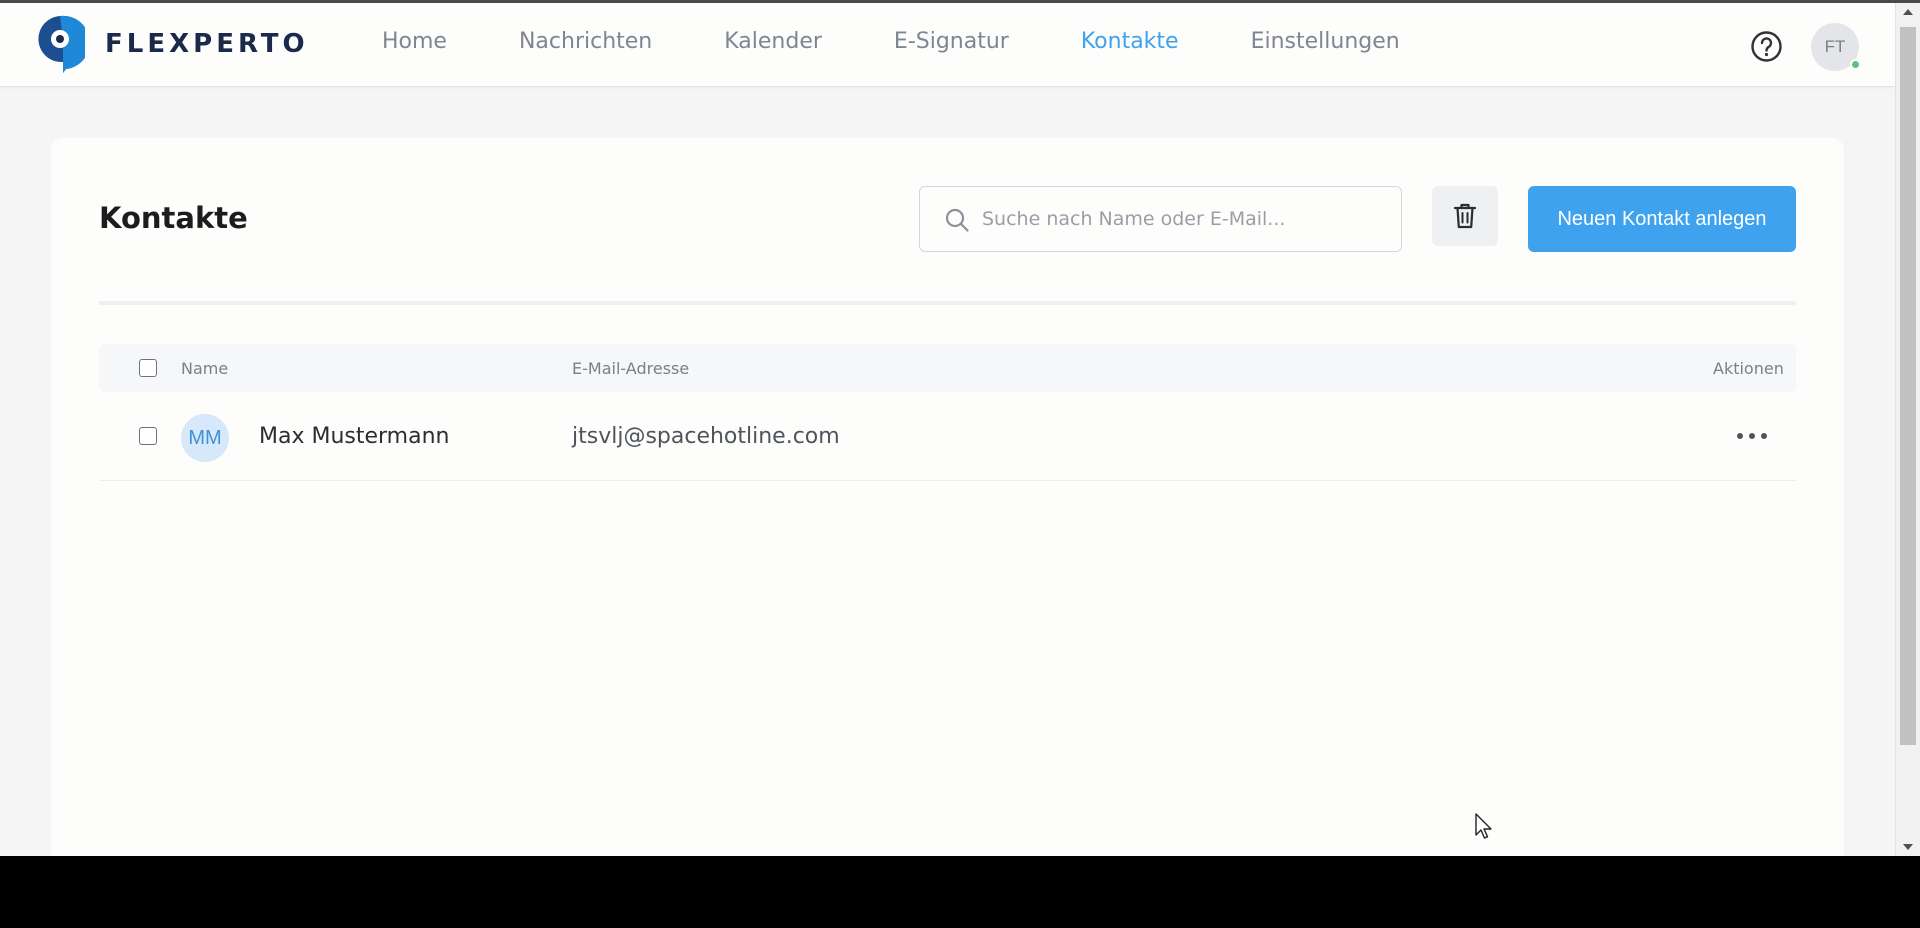 The image size is (1920, 928). Describe the element at coordinates (61, 44) in the screenshot. I see `flexperto-logo-icon` at that location.